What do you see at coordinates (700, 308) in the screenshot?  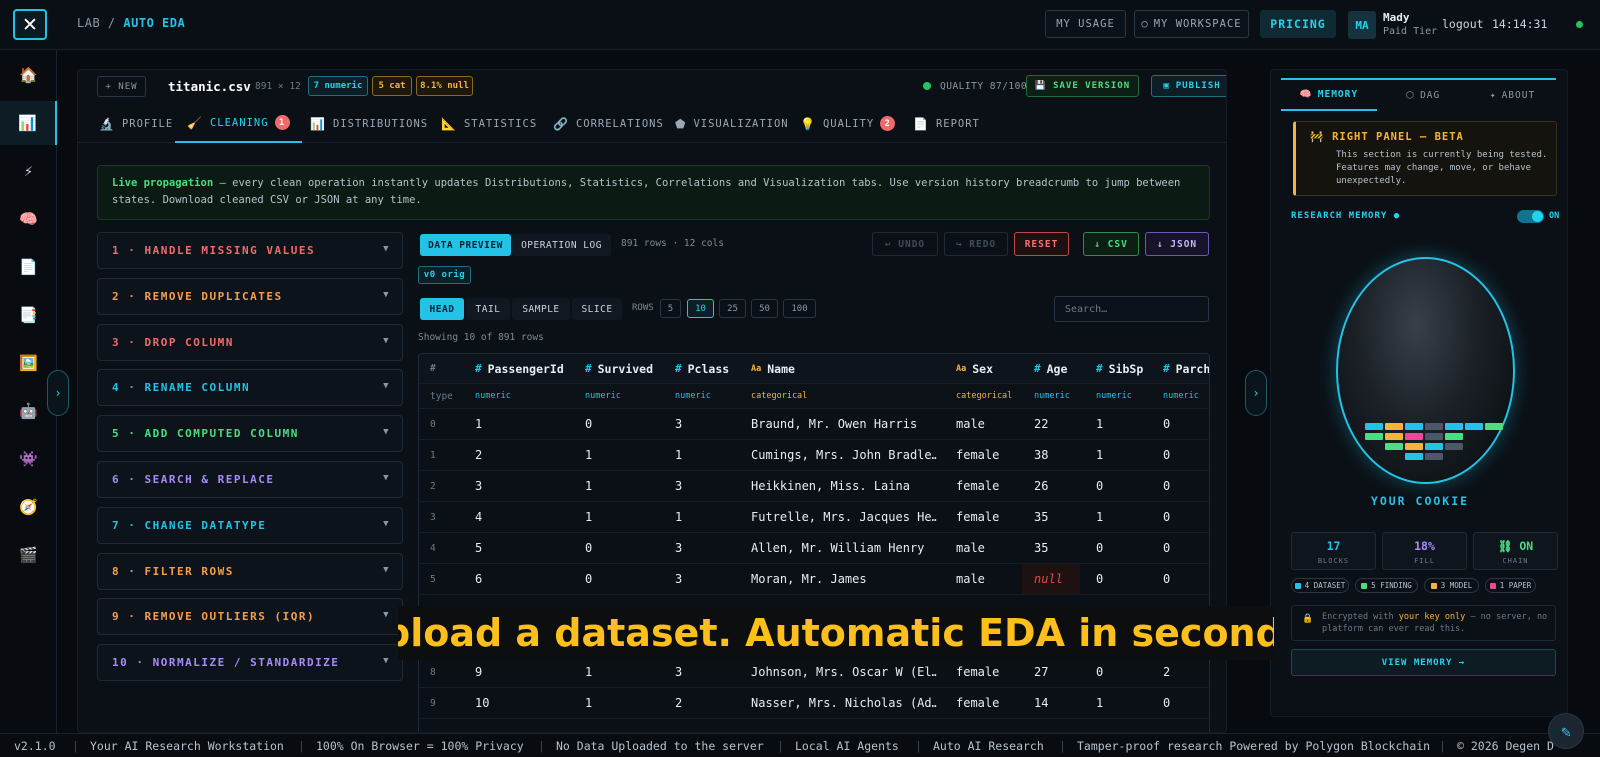 I see `rows-option-10: 10` at bounding box center [700, 308].